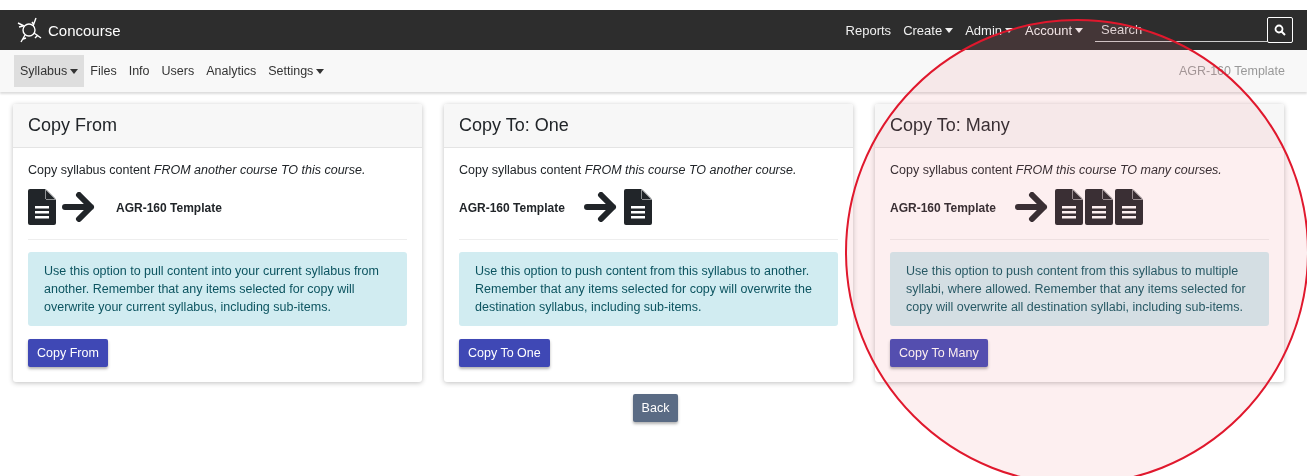 The width and height of the screenshot is (1307, 476). I want to click on tab: Settings, so click(296, 71).